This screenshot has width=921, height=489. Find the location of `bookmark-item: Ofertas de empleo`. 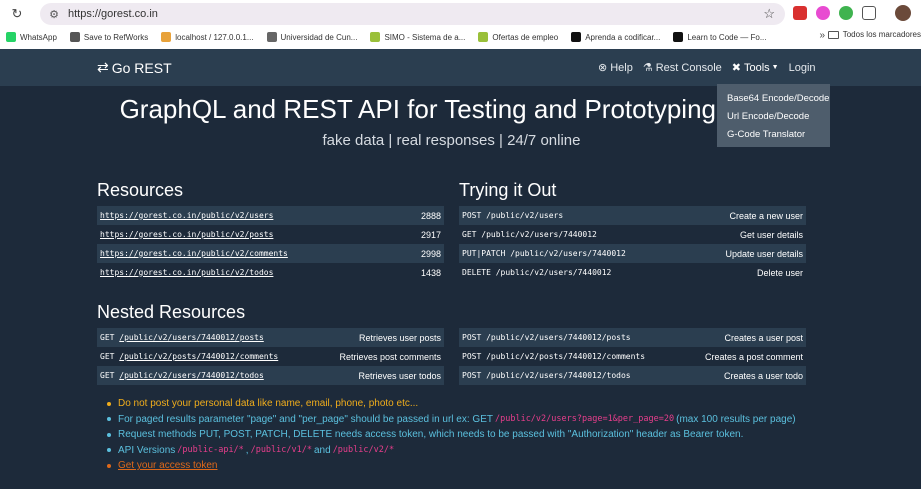

bookmark-item: Ofertas de empleo is located at coordinates (518, 37).